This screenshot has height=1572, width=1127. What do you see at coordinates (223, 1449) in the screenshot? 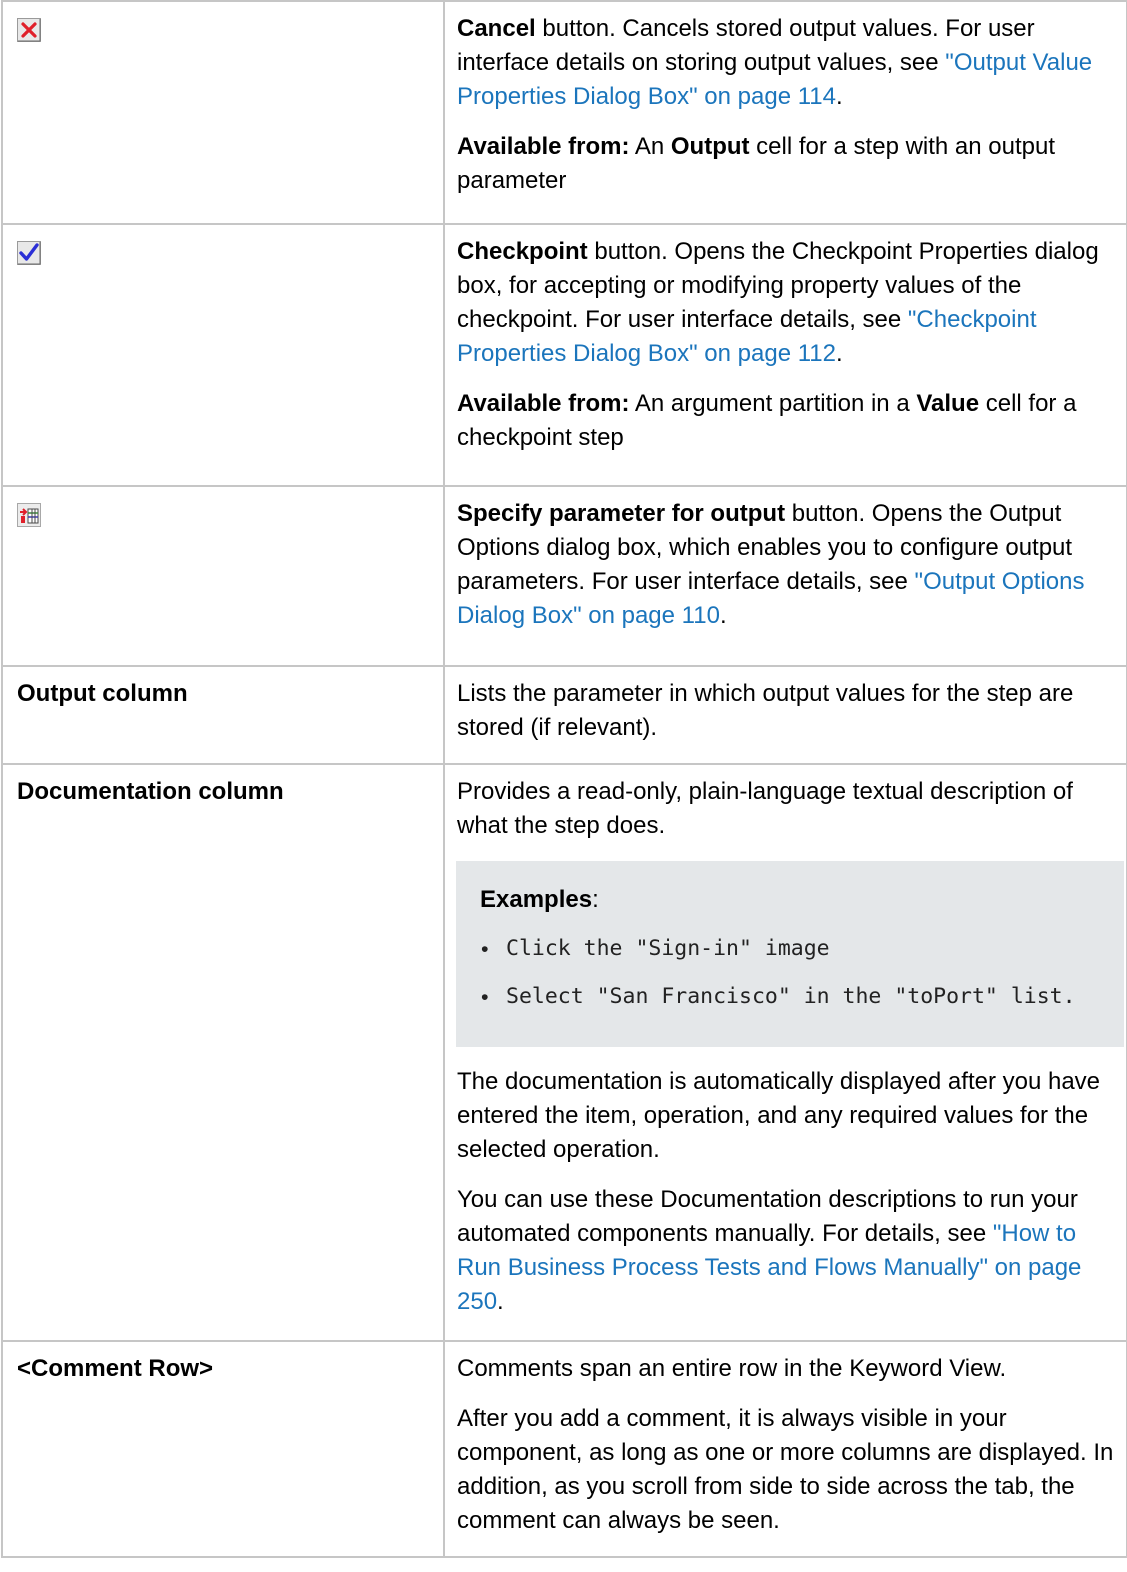
I see `term-cell: <Comment Row>` at bounding box center [223, 1449].